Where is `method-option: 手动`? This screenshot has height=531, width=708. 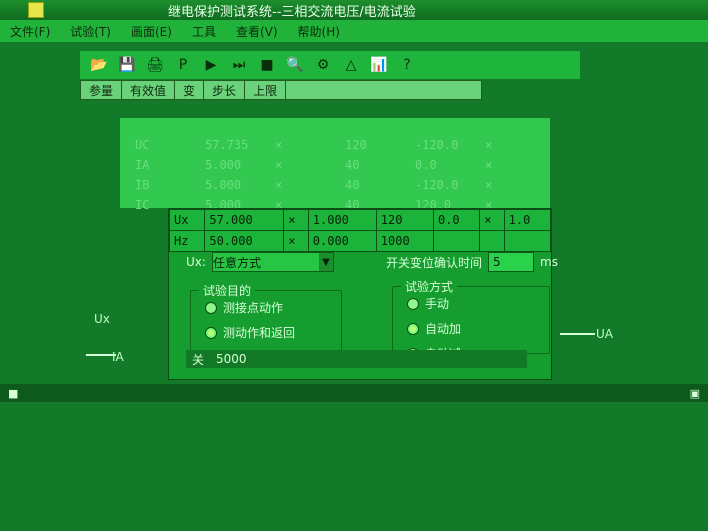
method-option: 手动 is located at coordinates (478, 303).